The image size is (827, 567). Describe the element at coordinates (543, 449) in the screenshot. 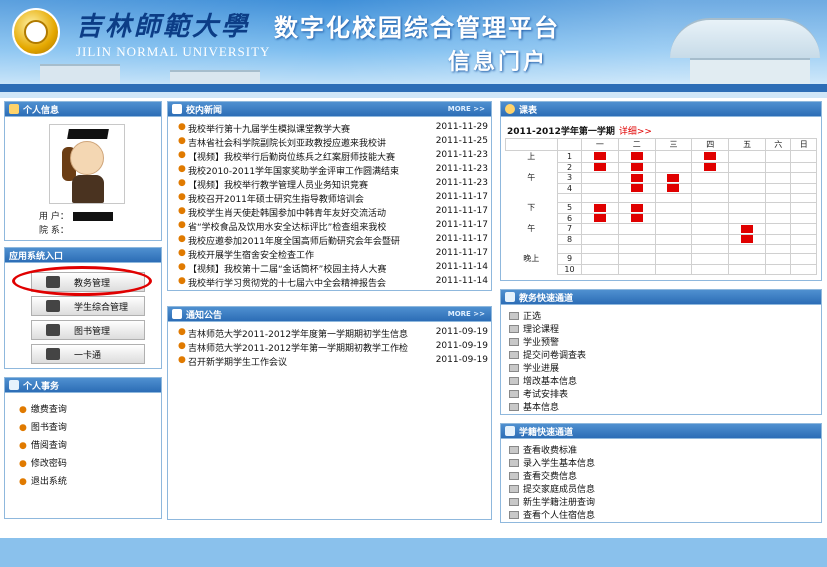

I see `status-quick-link: 查看收费标准` at that location.